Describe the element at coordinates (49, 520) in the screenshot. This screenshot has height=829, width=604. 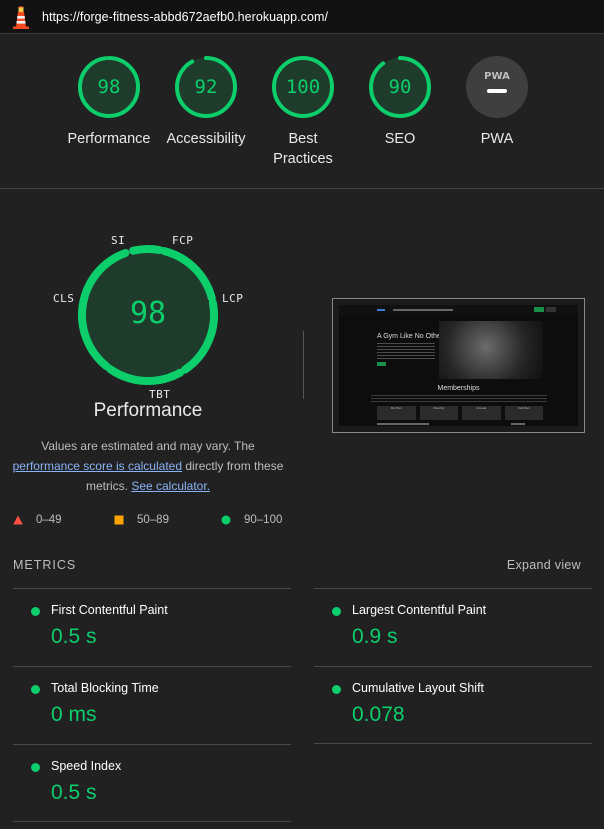
I see `legend-range: 0–49` at that location.